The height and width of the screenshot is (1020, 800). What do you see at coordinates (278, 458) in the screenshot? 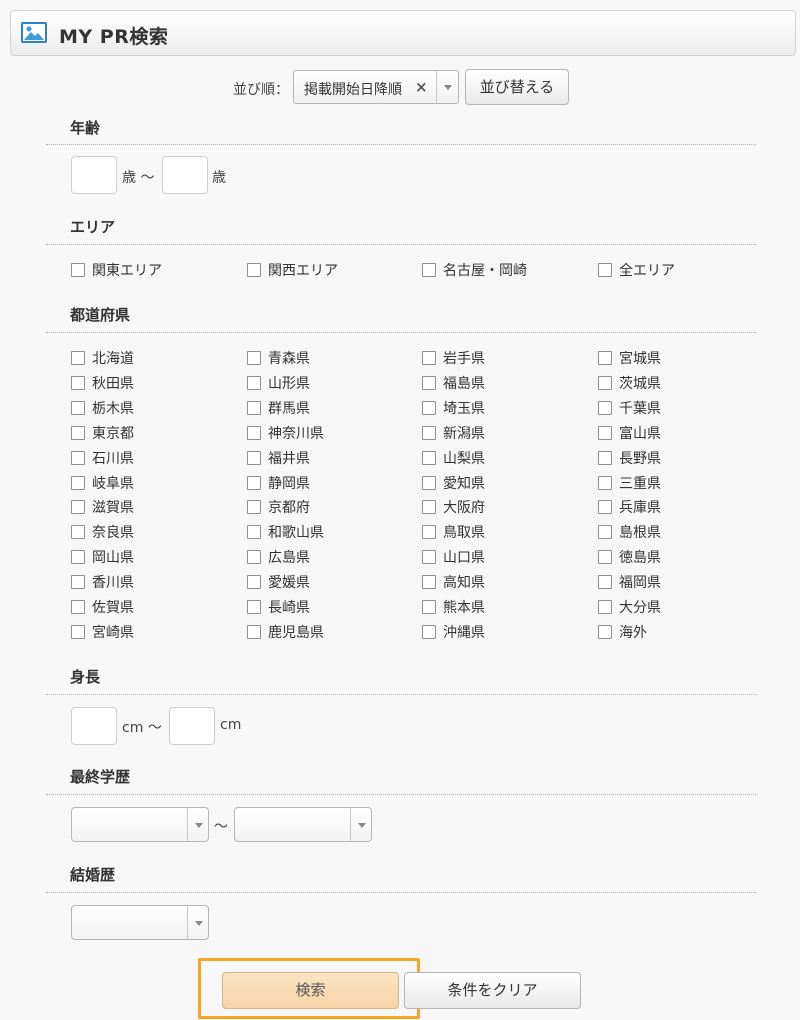
I see `prefecture-checkbox-item: 福井県` at bounding box center [278, 458].